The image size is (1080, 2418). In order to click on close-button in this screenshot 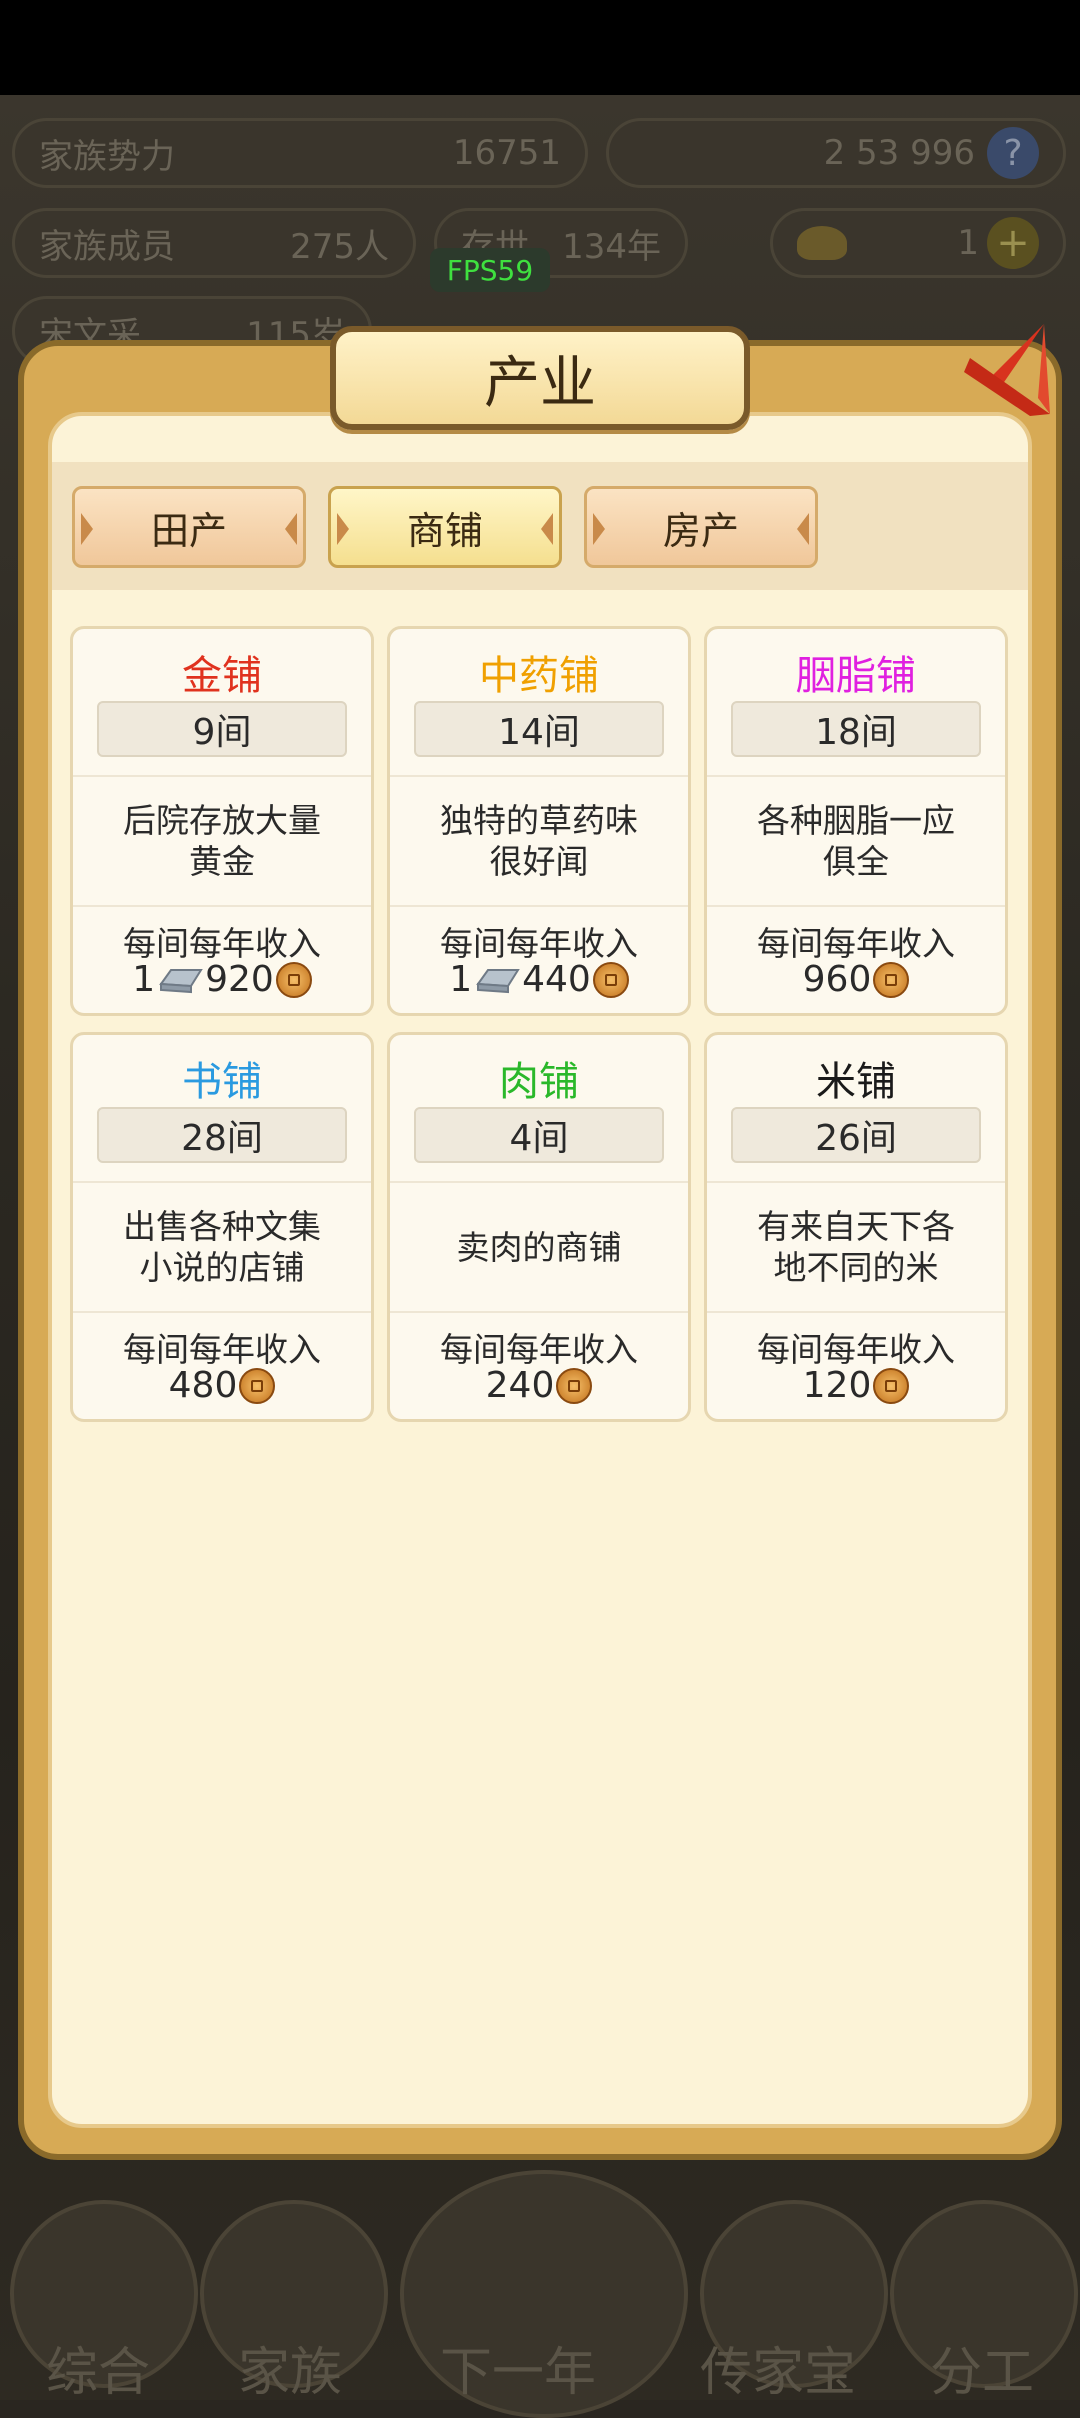, I will do `click(1008, 370)`.